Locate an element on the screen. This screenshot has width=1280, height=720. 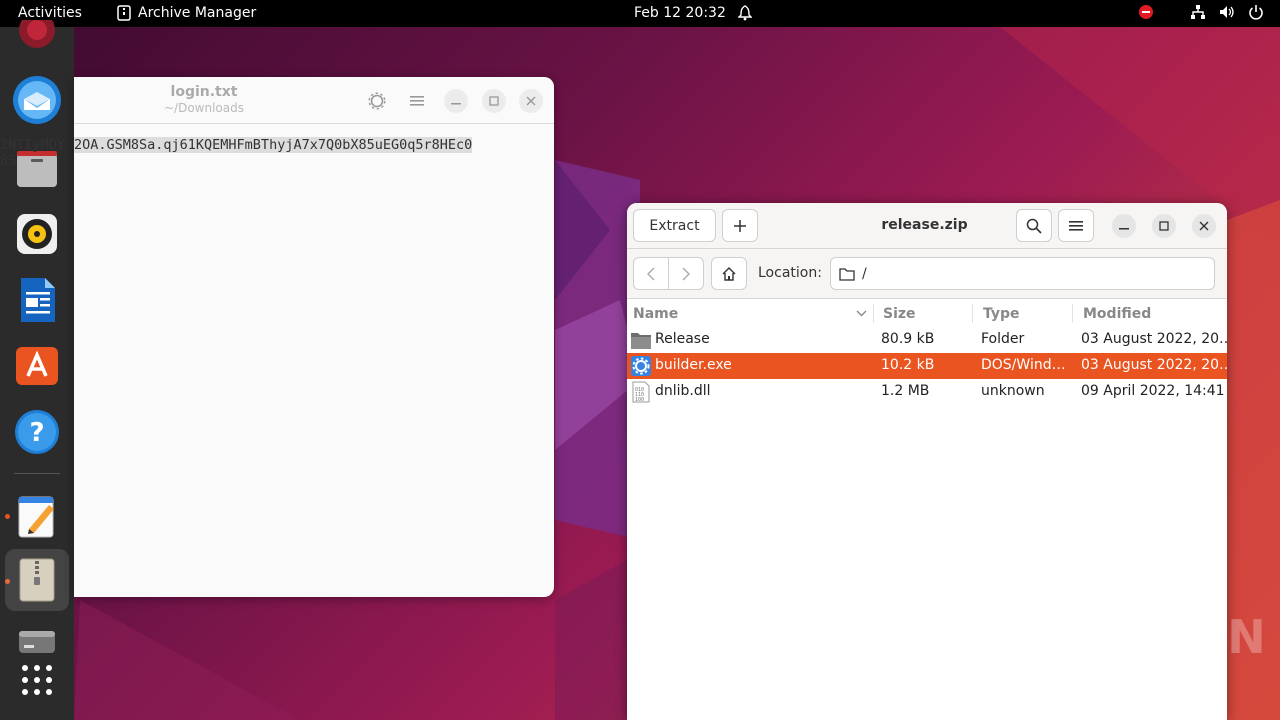
back-button is located at coordinates (651, 273).